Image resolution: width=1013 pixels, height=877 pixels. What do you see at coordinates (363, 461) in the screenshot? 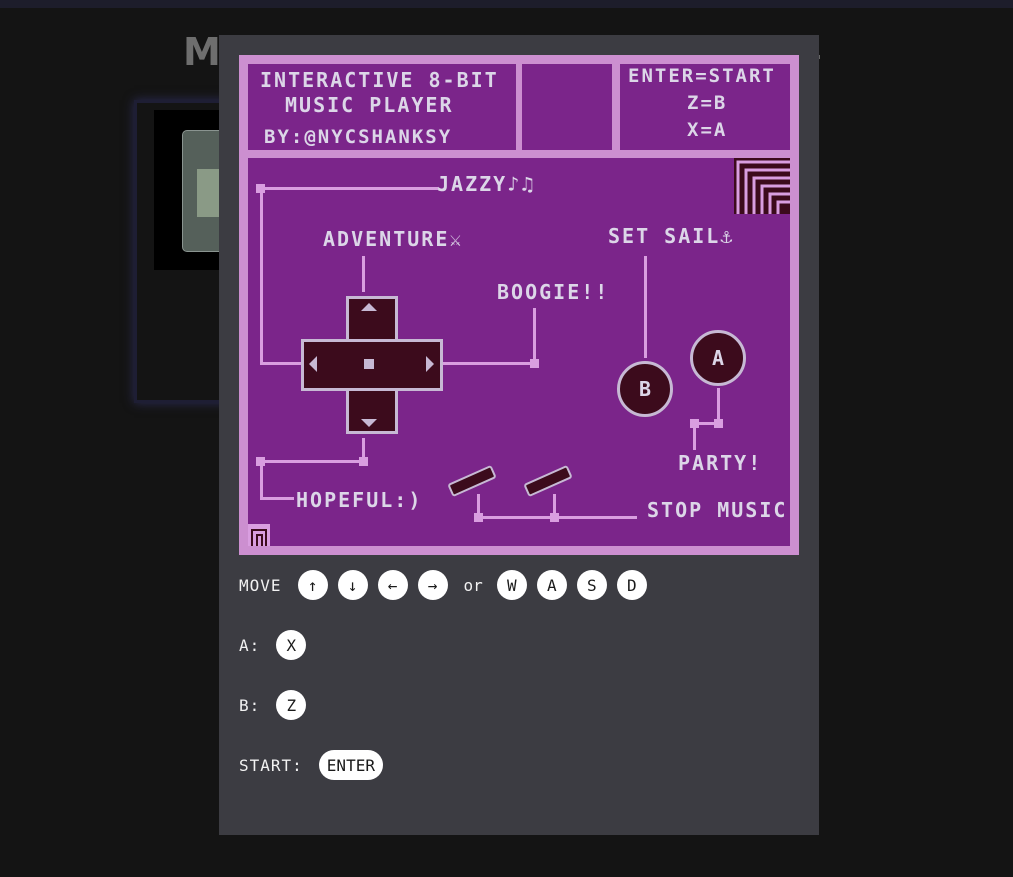
I see `hopeful-node-right` at bounding box center [363, 461].